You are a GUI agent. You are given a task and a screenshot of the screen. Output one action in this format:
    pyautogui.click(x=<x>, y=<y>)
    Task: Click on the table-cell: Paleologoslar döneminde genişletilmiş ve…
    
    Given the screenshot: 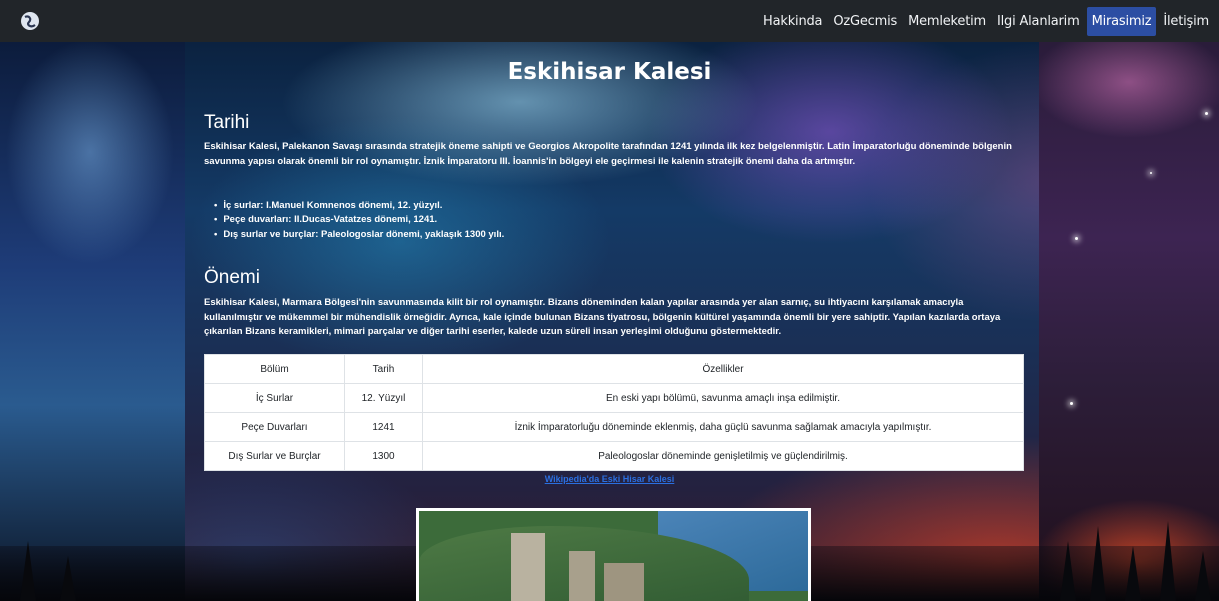 What is the action you would take?
    pyautogui.click(x=723, y=456)
    